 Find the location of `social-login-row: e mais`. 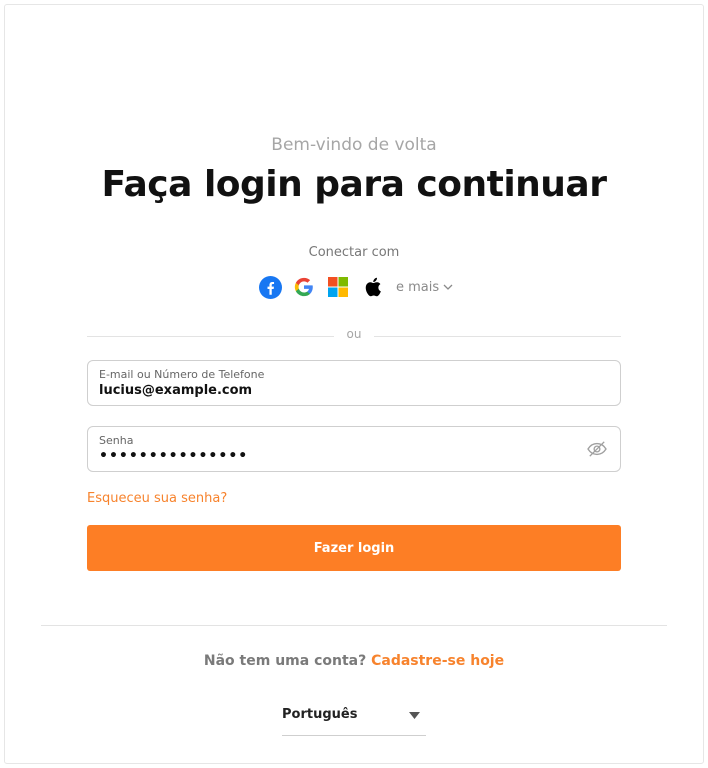

social-login-row: e mais is located at coordinates (355, 287).